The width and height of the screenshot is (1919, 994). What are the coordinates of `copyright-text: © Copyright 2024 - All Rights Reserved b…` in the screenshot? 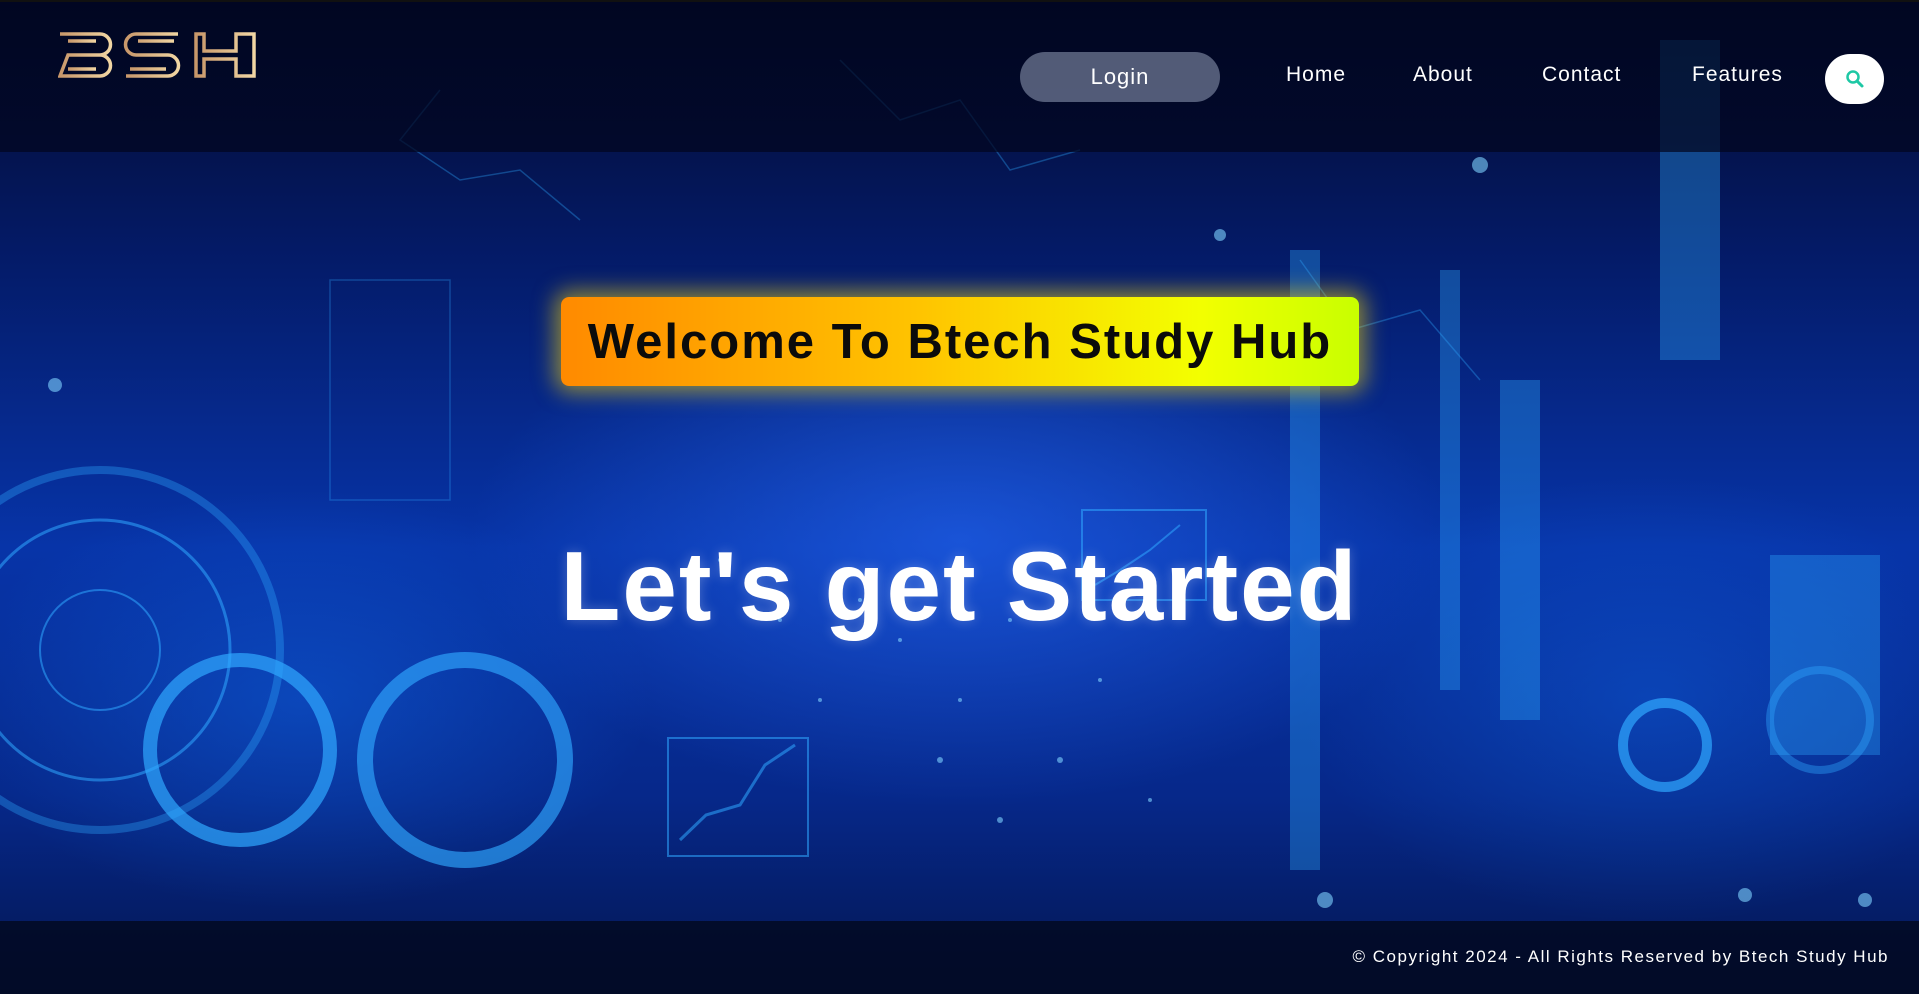 It's located at (1620, 956).